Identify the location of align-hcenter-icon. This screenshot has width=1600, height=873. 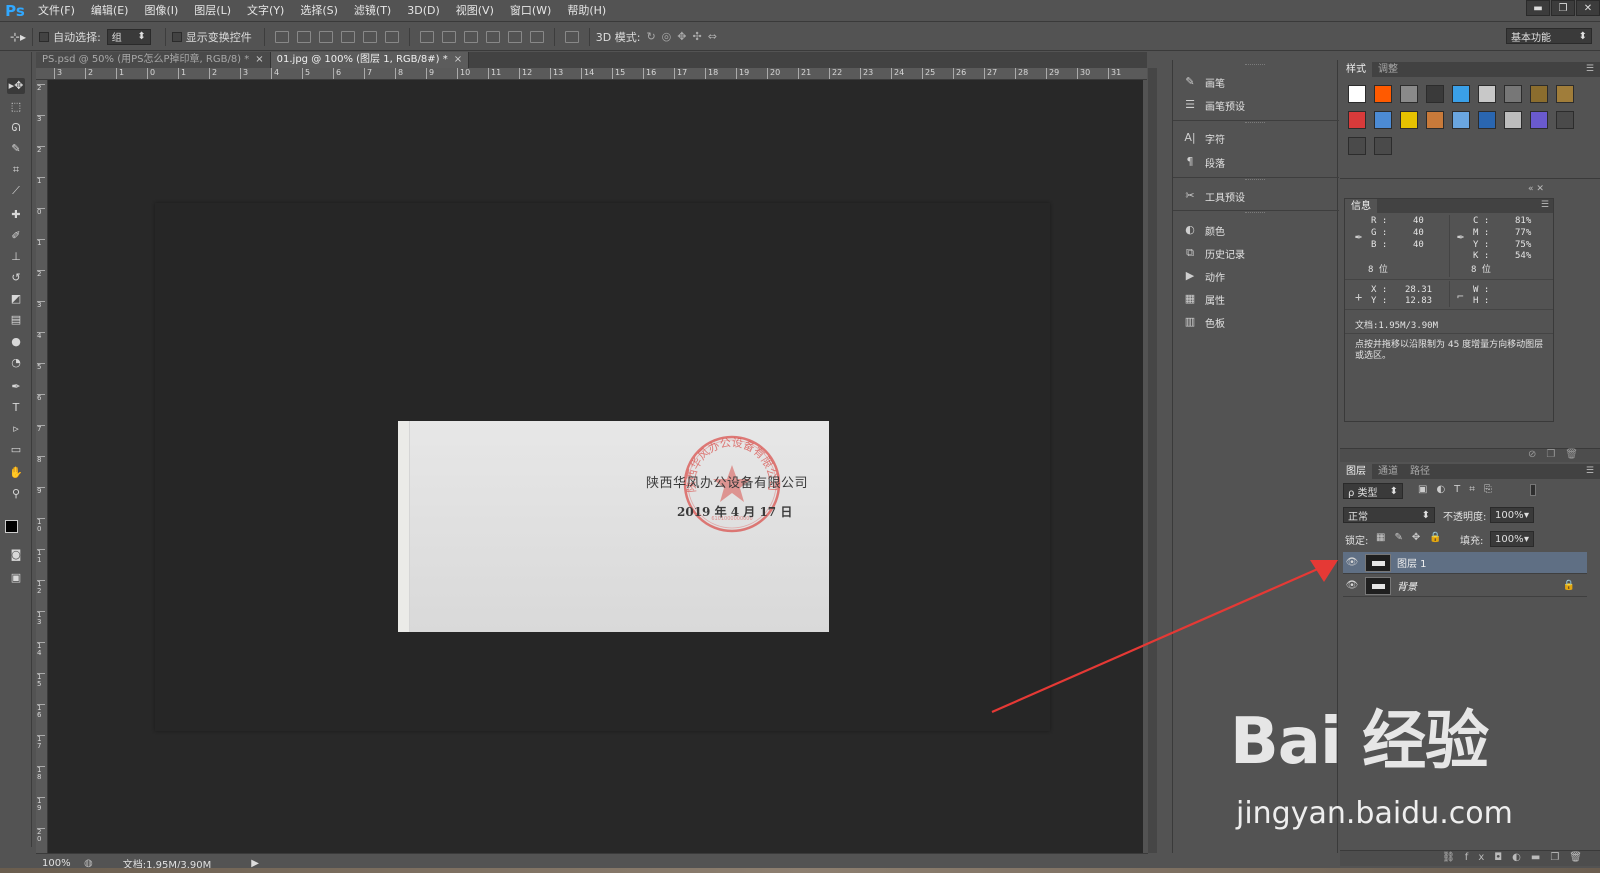
(369, 36).